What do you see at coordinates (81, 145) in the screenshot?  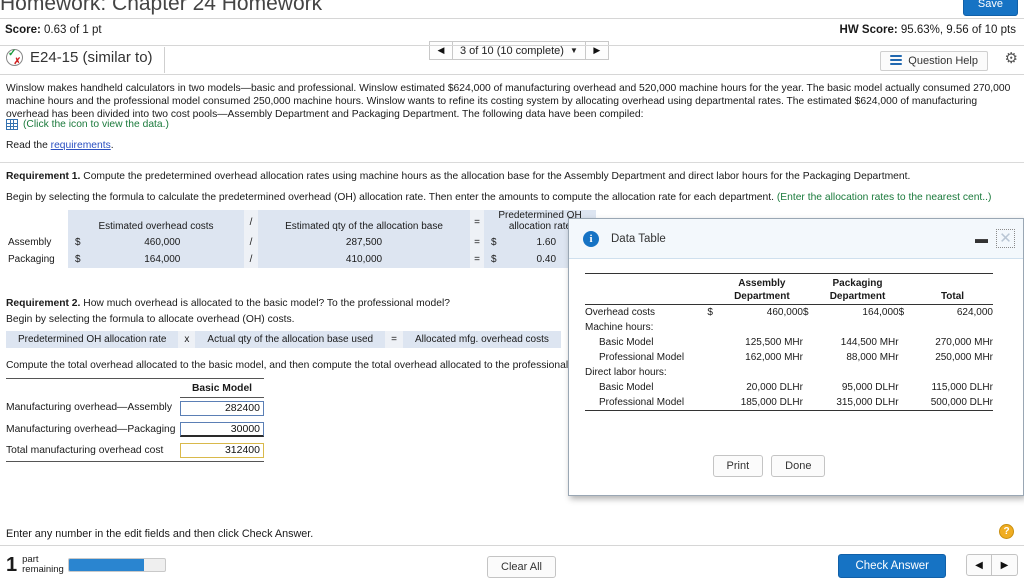 I see `requirements-link: requirements` at bounding box center [81, 145].